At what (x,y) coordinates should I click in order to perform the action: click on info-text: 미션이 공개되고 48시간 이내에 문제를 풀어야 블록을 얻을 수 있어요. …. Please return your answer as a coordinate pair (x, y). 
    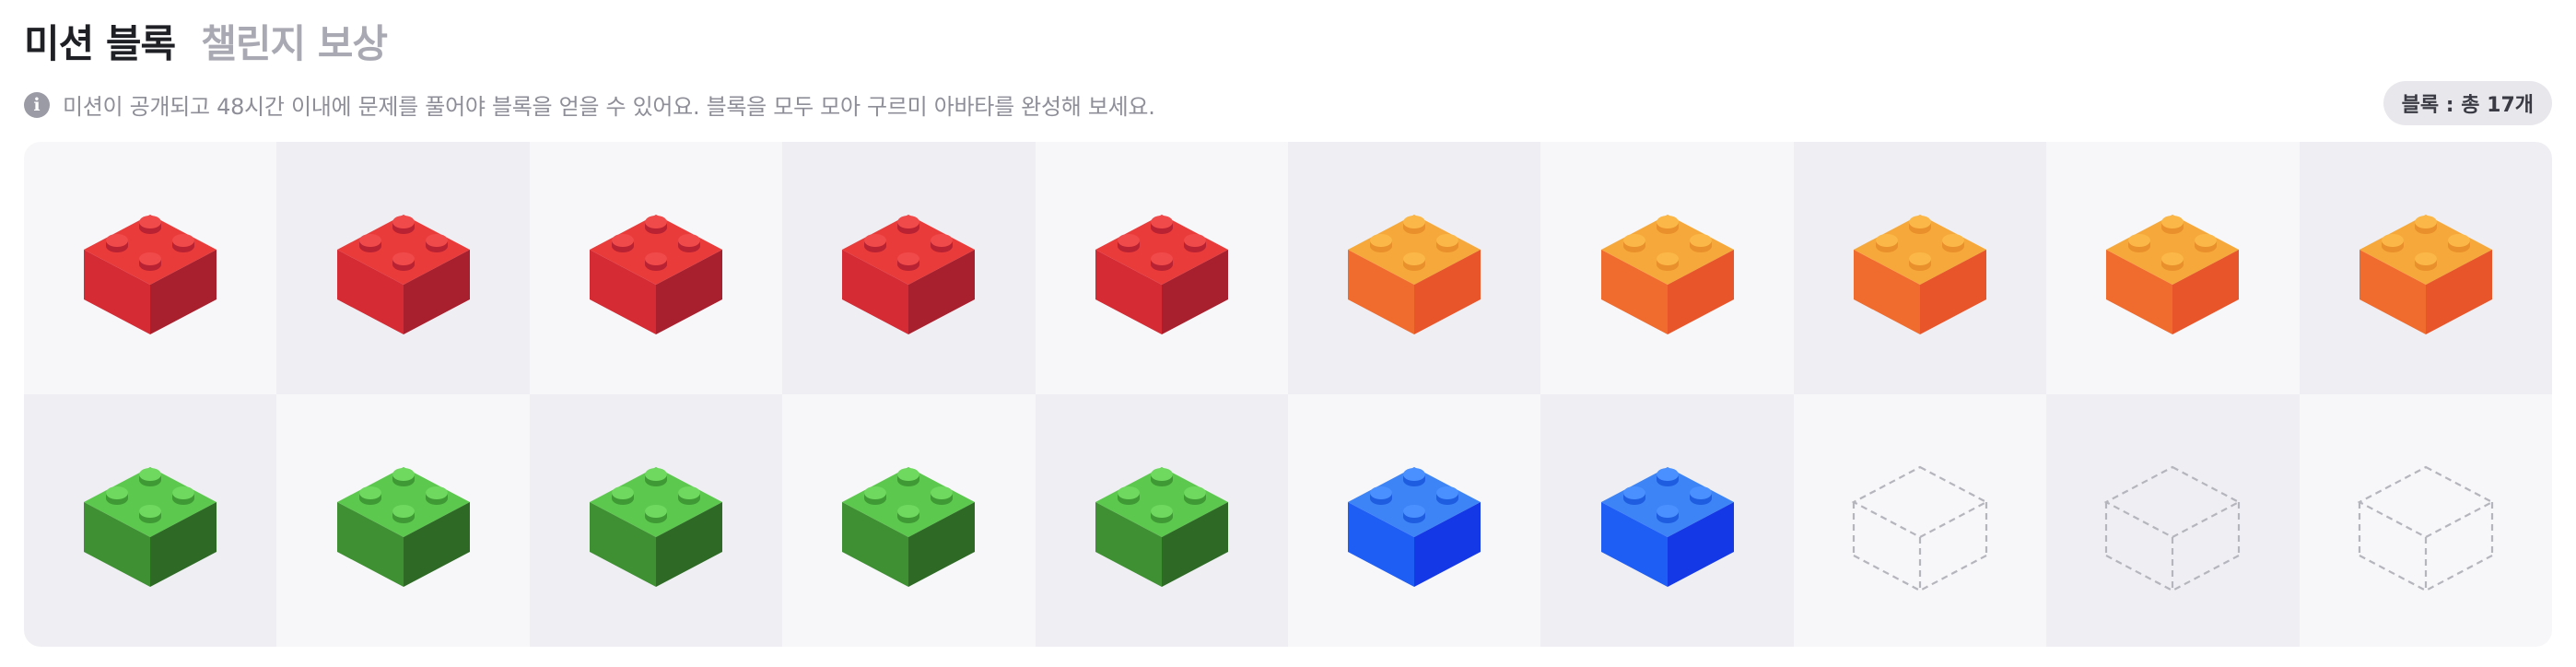
    Looking at the image, I should click on (609, 107).